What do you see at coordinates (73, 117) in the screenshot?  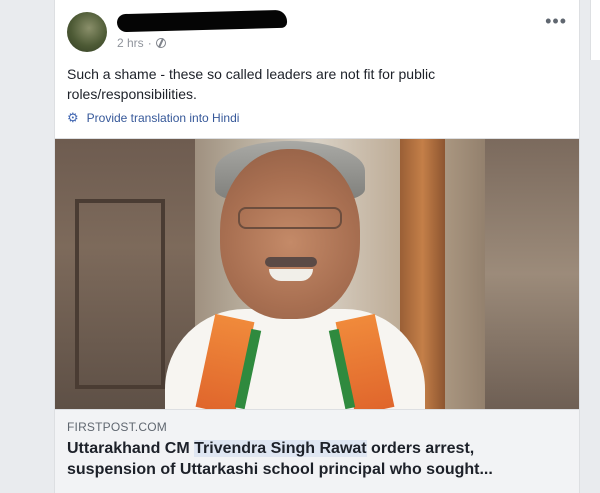 I see `gear-icon: ⚙` at bounding box center [73, 117].